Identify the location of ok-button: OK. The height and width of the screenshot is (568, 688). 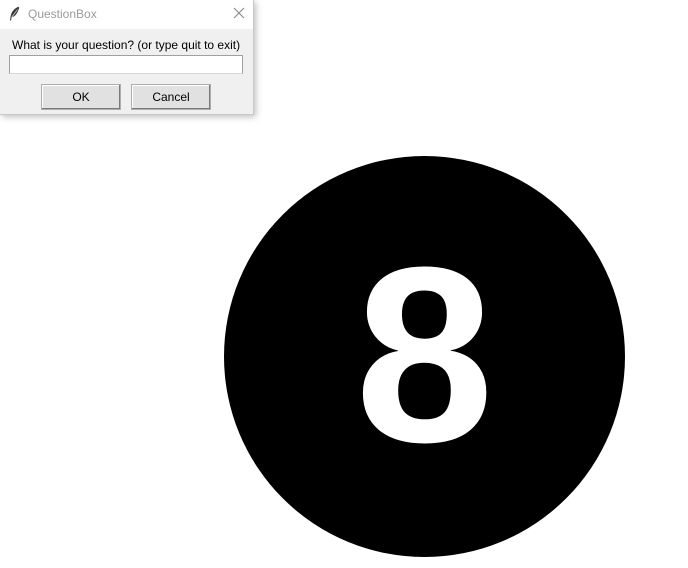
(81, 97).